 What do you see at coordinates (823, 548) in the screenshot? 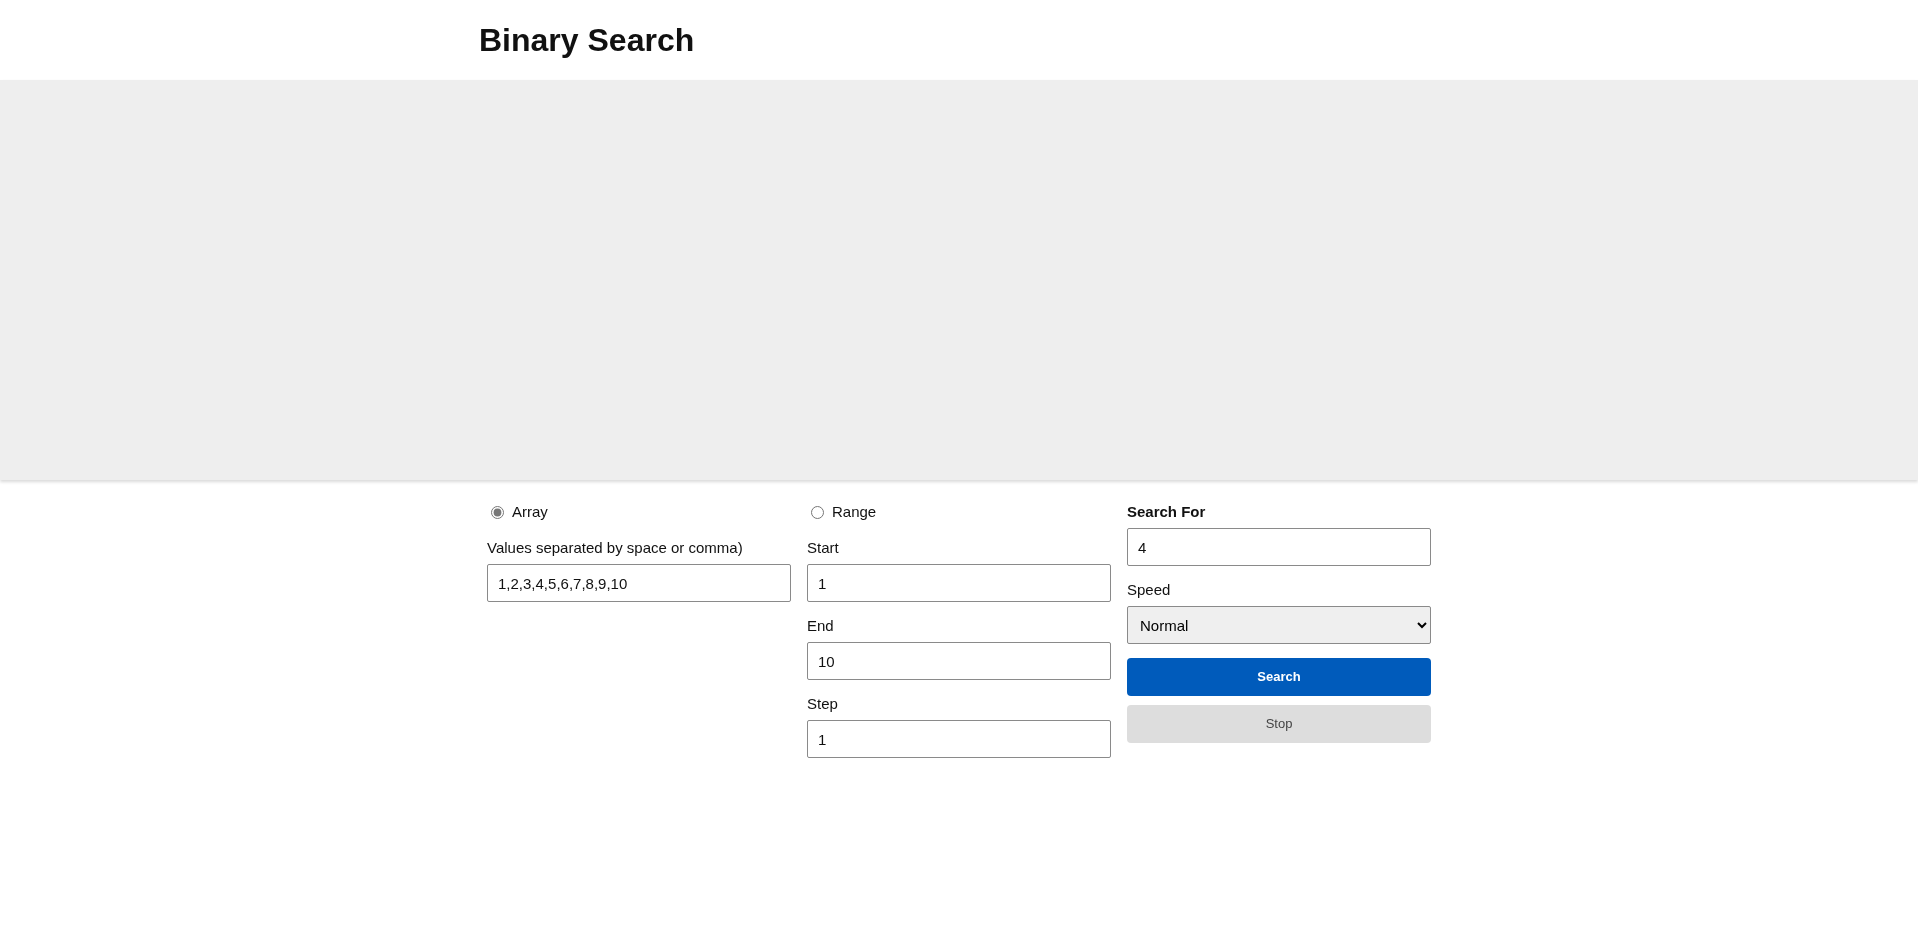
I see `field-label: Start` at bounding box center [823, 548].